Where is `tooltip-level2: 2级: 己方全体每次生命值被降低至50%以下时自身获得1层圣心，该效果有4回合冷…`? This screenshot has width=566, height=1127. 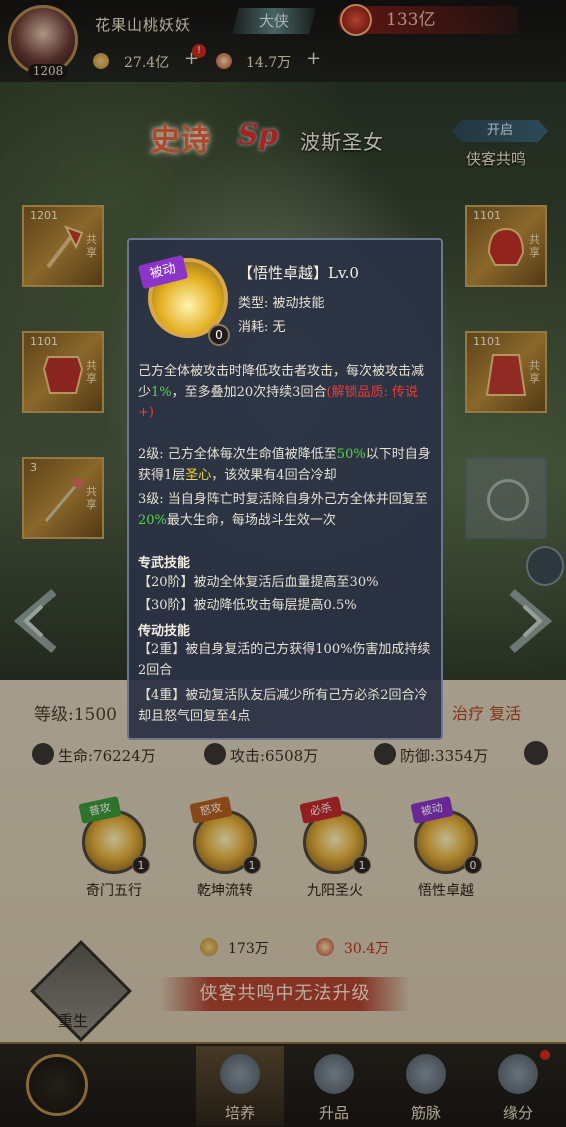 tooltip-level2: 2级: 己方全体每次生命值被降低至50%以下时自身获得1层圣心，该效果有4回合冷… is located at coordinates (284, 465).